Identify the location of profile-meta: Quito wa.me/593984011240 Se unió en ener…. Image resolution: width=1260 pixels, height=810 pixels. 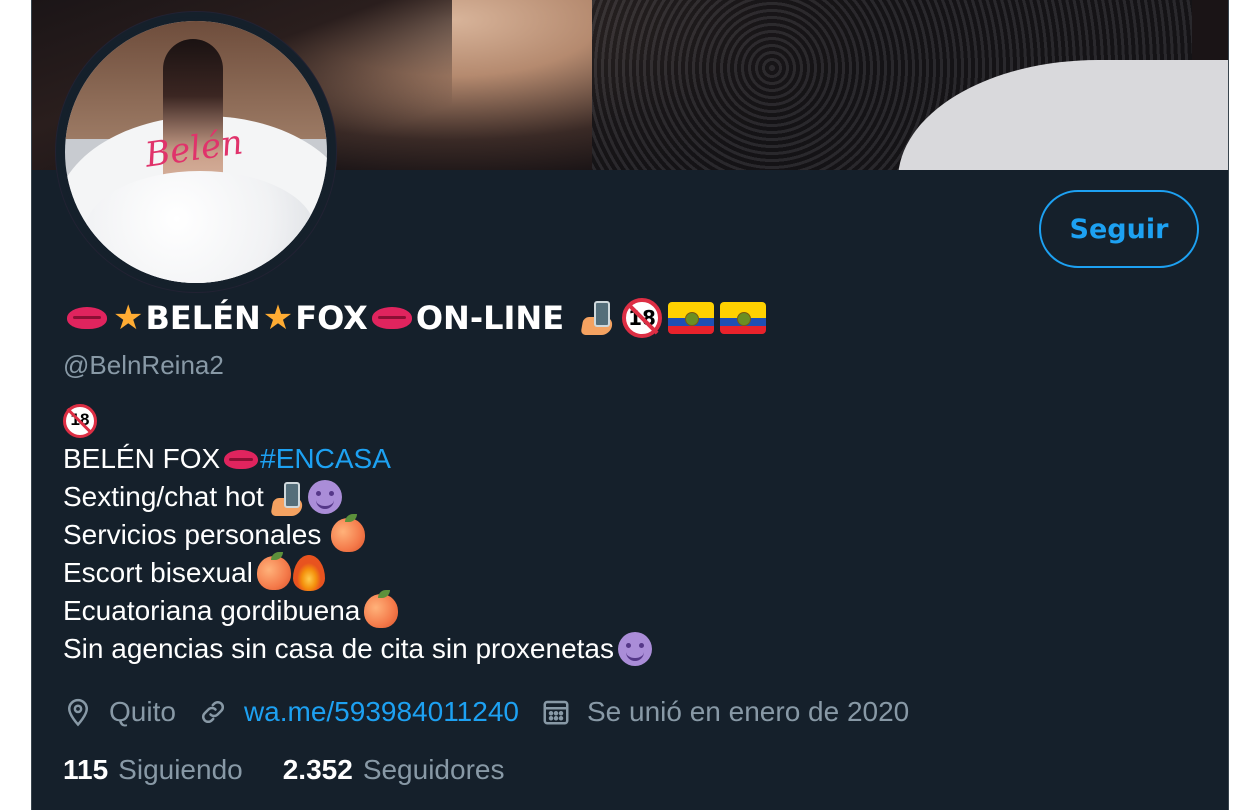
(497, 712).